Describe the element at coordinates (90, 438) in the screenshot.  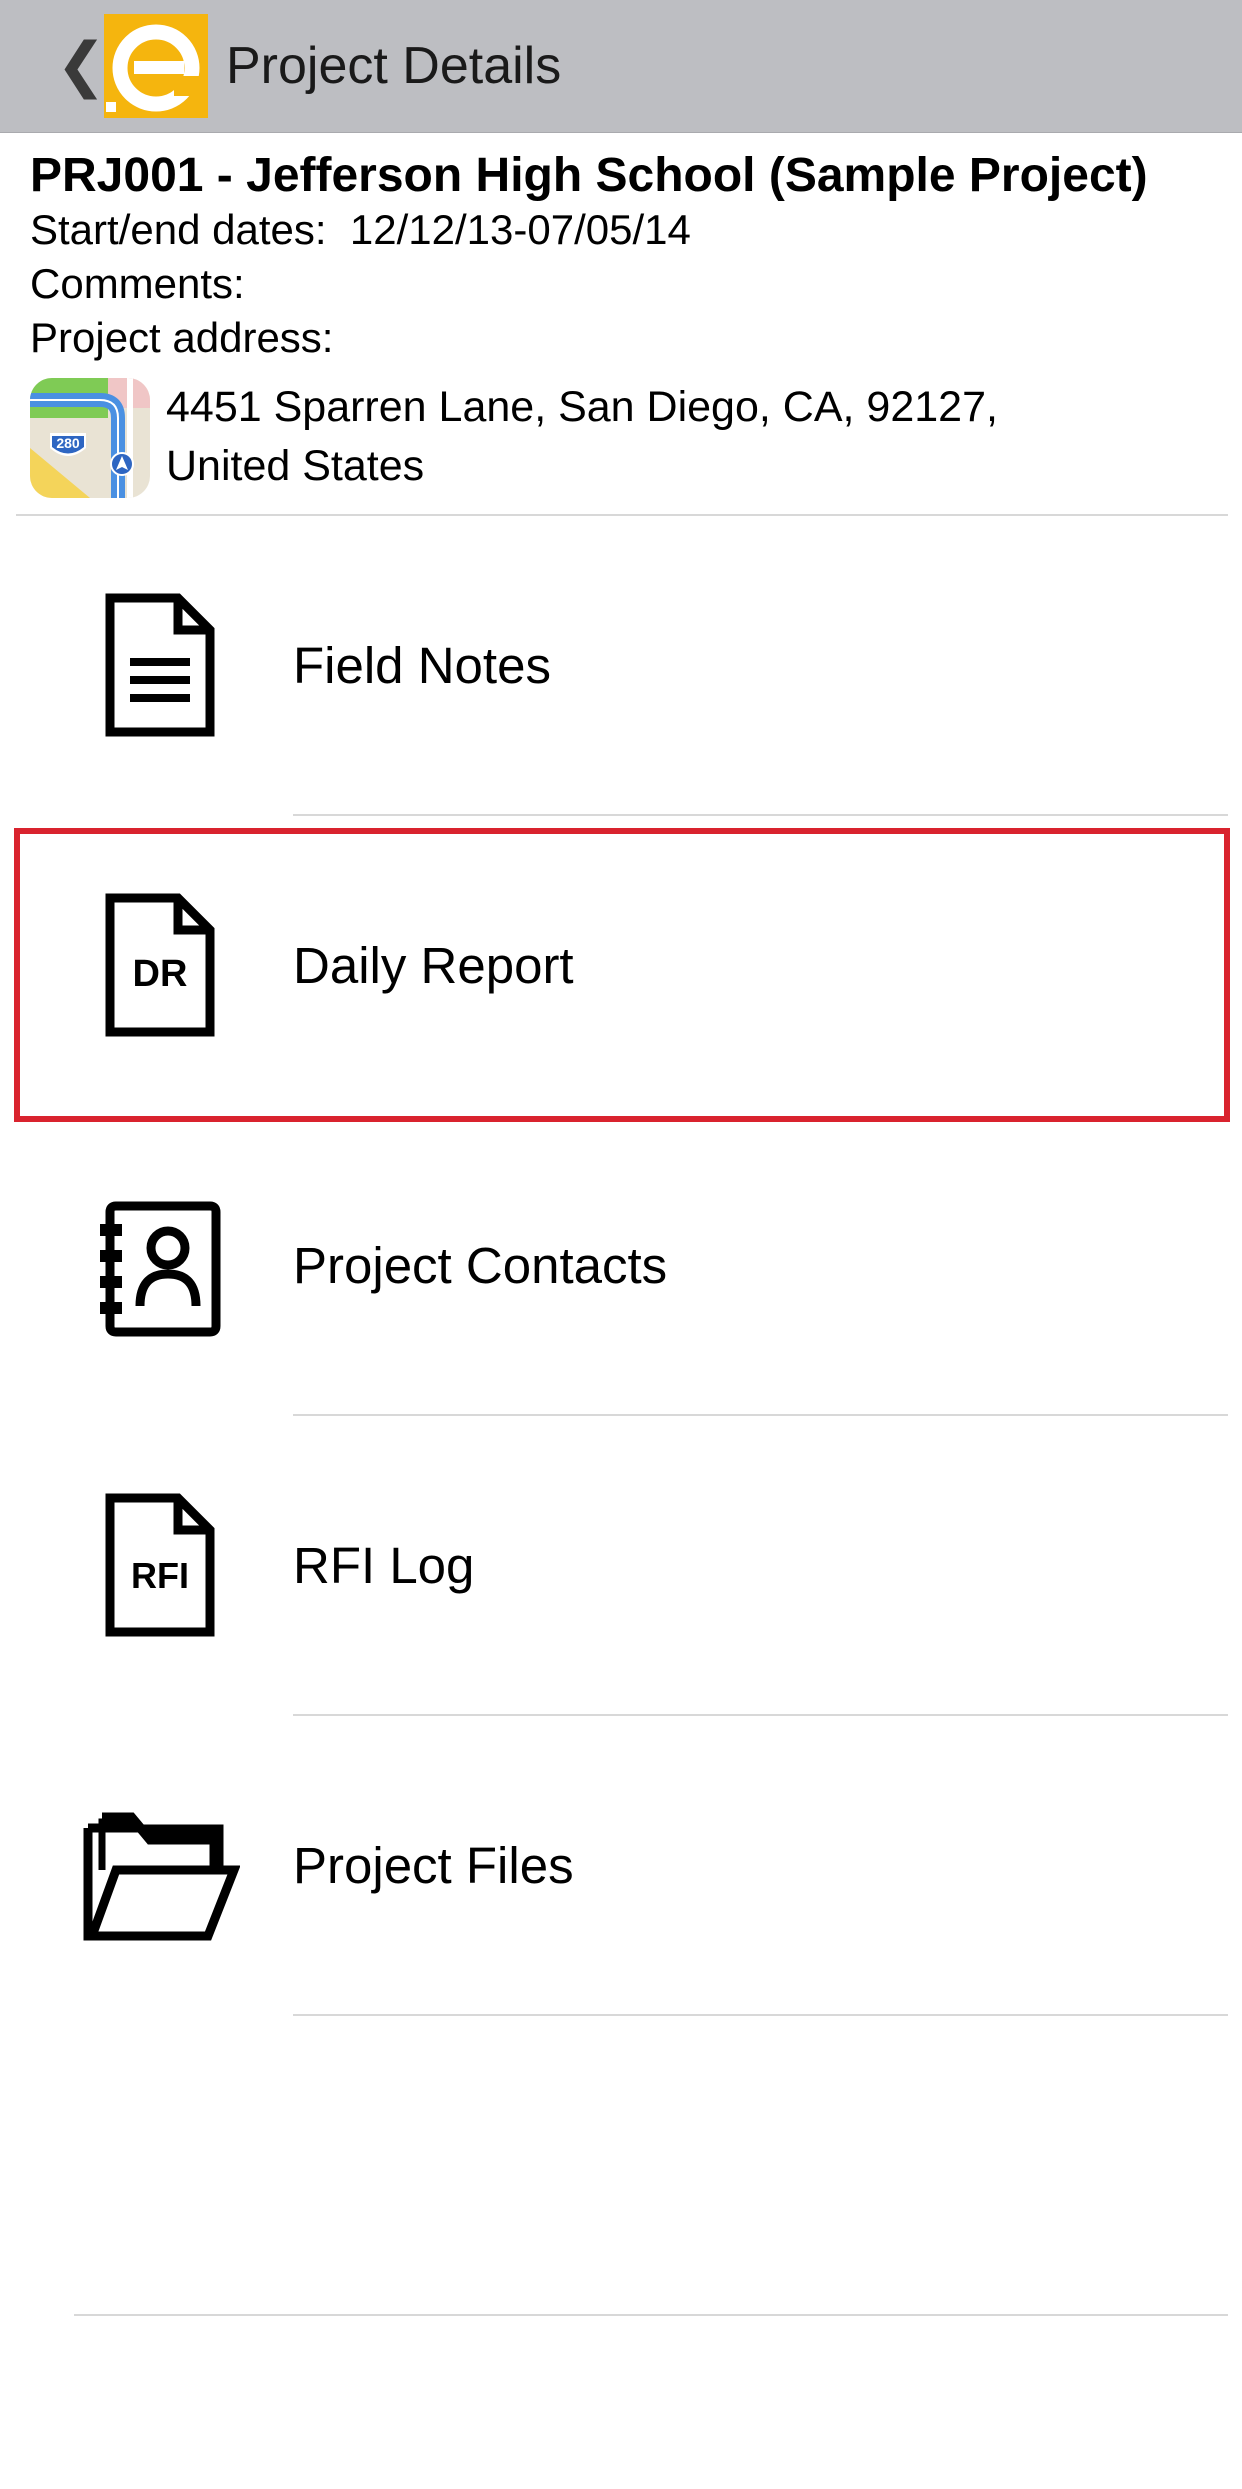
I see `maps-app-icon: 280` at that location.